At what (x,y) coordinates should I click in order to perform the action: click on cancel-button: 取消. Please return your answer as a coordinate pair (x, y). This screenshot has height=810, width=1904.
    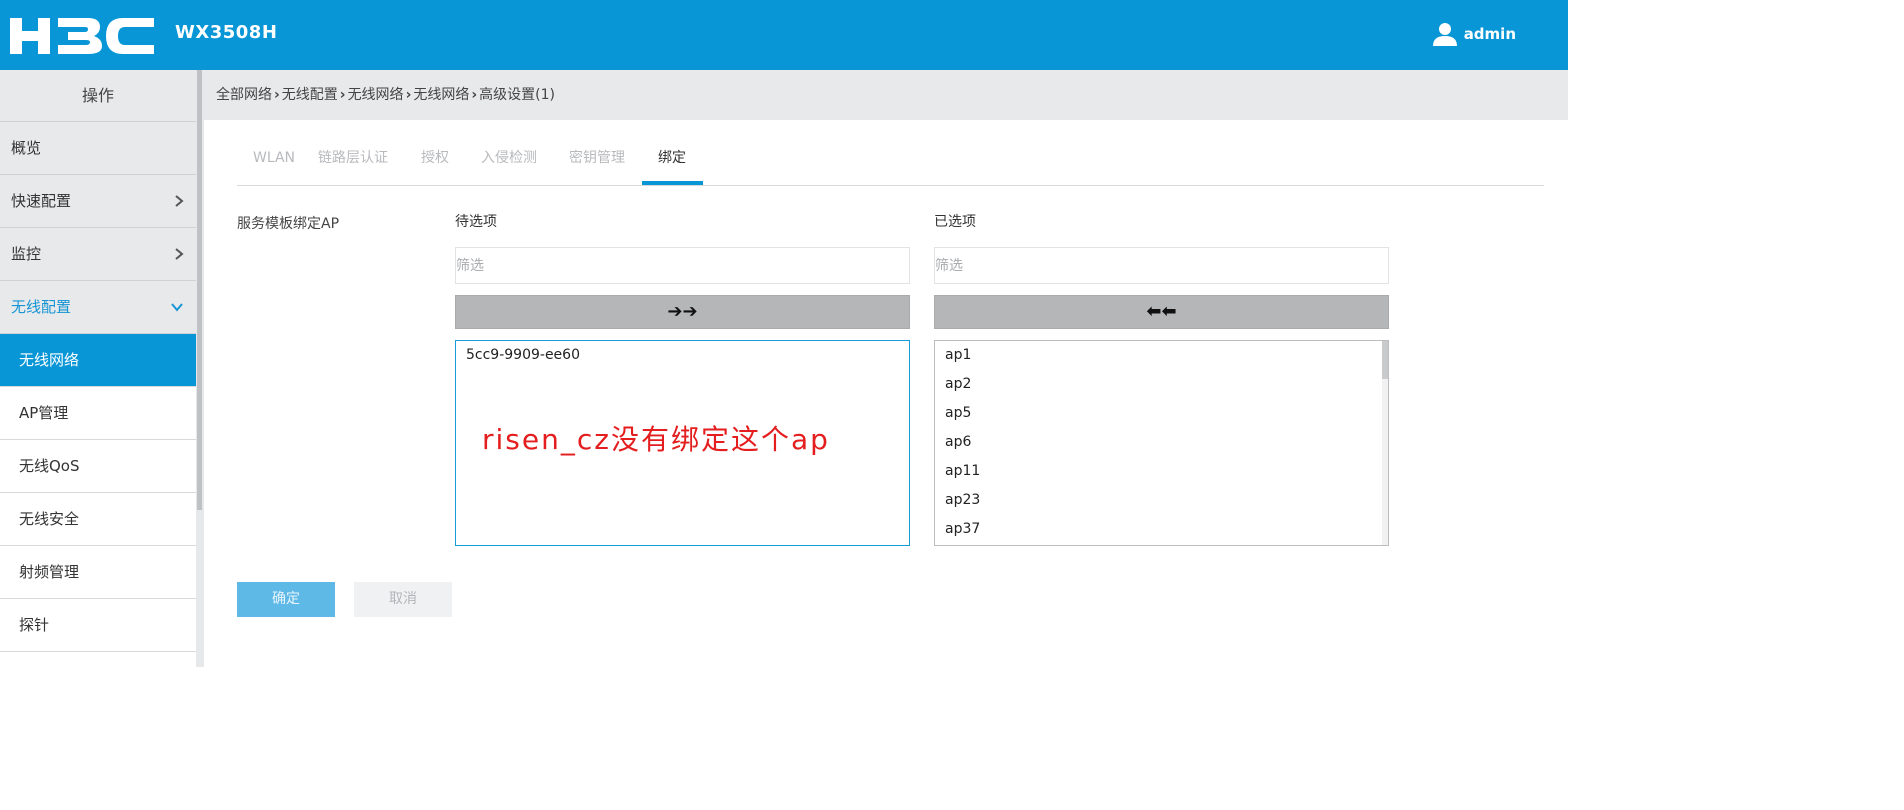
    Looking at the image, I should click on (403, 599).